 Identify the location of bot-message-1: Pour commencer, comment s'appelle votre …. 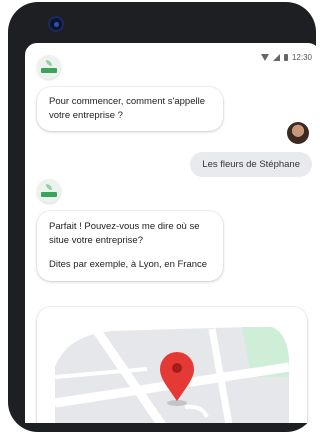
(130, 109).